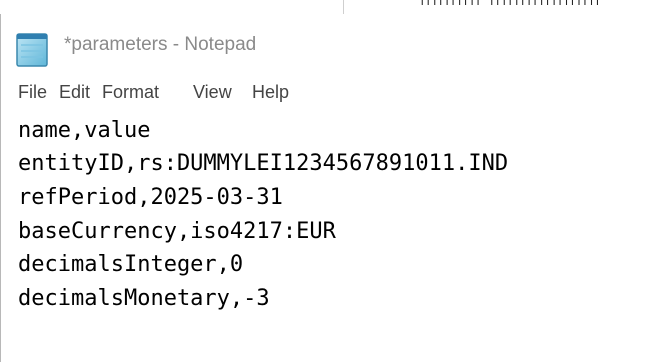 The height and width of the screenshot is (362, 649). Describe the element at coordinates (74, 92) in the screenshot. I see `menu-edit: Edit` at that location.